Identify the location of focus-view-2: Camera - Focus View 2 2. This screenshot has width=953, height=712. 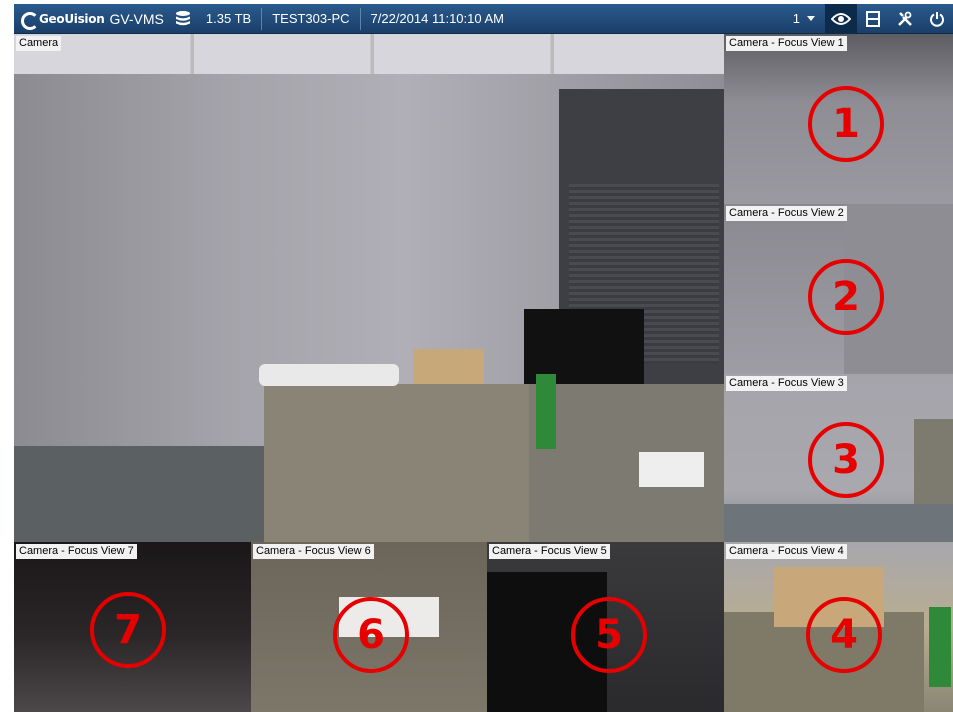
(838, 289).